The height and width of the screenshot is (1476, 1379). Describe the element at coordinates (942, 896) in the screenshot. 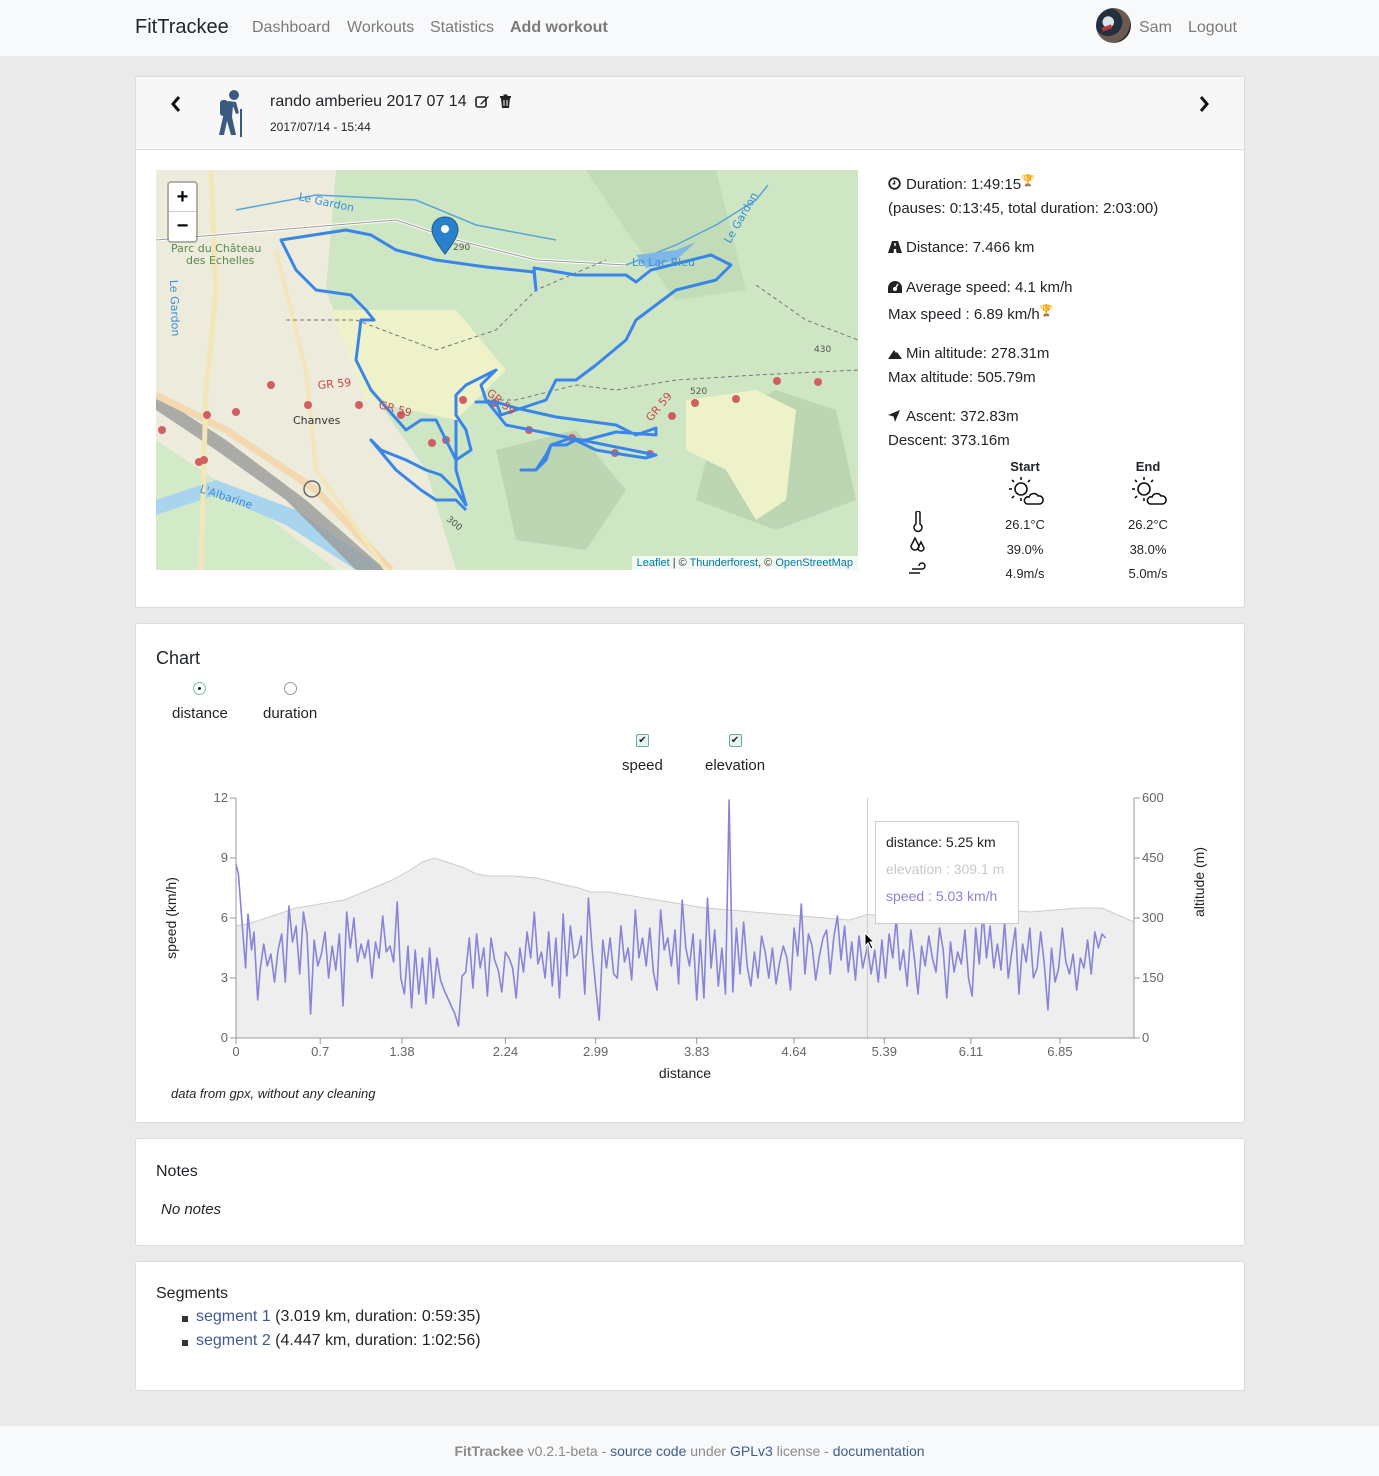

I see `tooltip-speed: speed : 5.03 km/h` at that location.